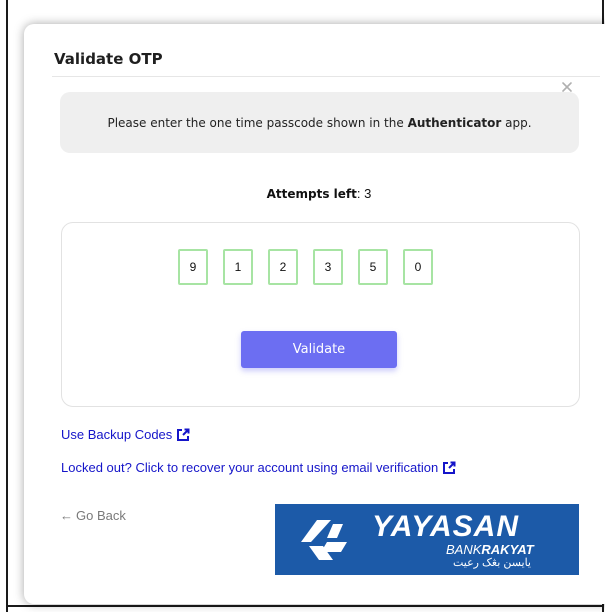 This screenshot has height=612, width=605. What do you see at coordinates (101, 515) in the screenshot?
I see `go-back-label: Go Back` at bounding box center [101, 515].